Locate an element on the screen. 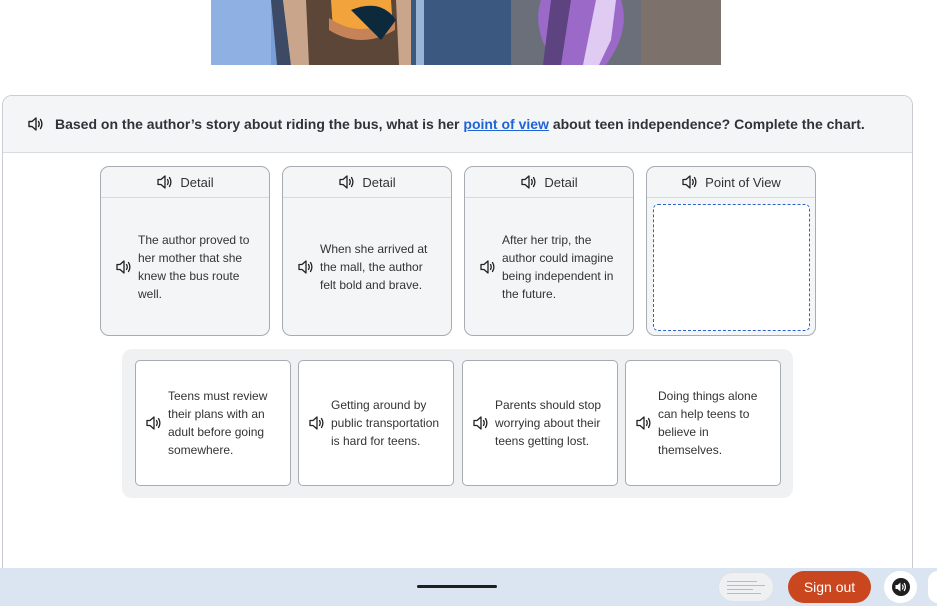 This screenshot has height=606, width=937. illustration-art is located at coordinates (466, 32).